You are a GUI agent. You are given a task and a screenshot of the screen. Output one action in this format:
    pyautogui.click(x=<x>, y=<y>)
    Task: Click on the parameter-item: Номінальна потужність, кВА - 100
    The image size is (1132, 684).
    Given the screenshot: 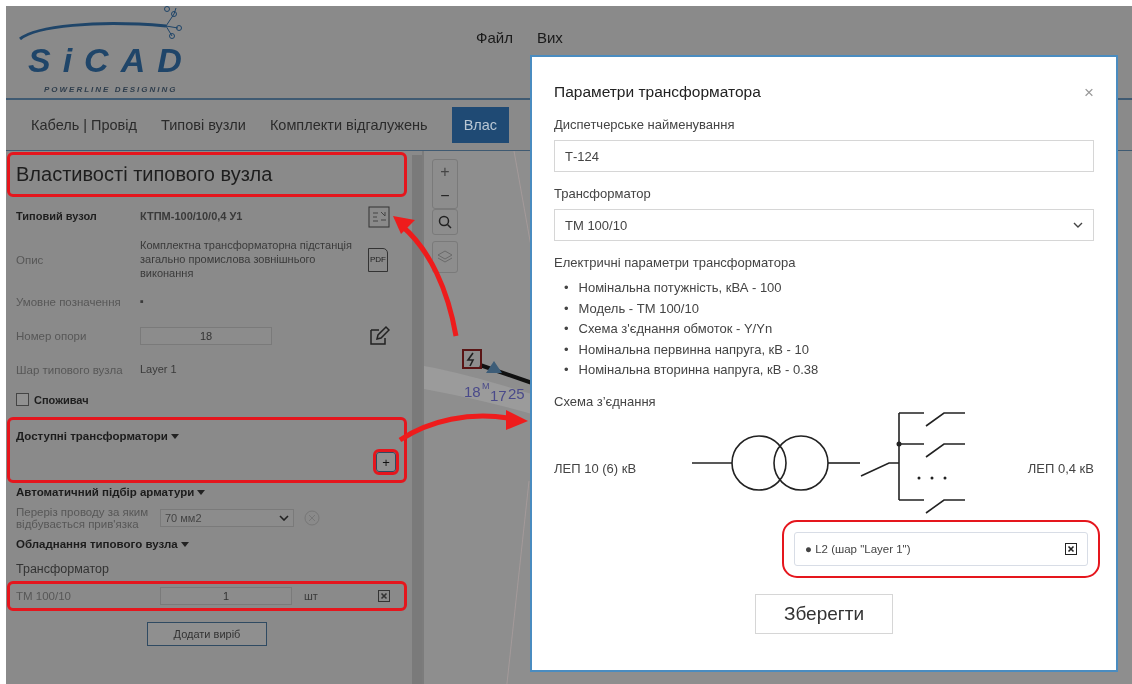 What is the action you would take?
    pyautogui.click(x=680, y=288)
    